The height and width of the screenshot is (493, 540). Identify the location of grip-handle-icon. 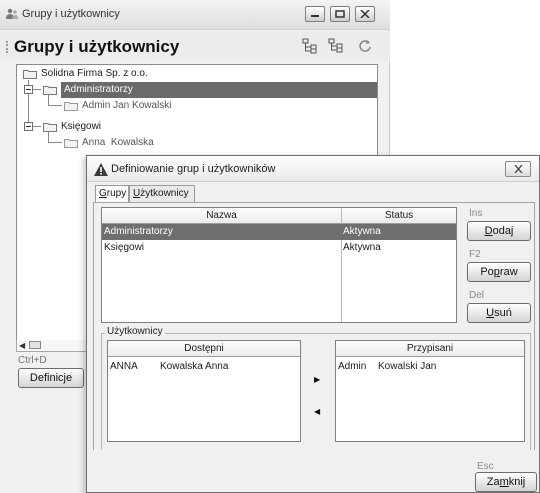
(7, 47).